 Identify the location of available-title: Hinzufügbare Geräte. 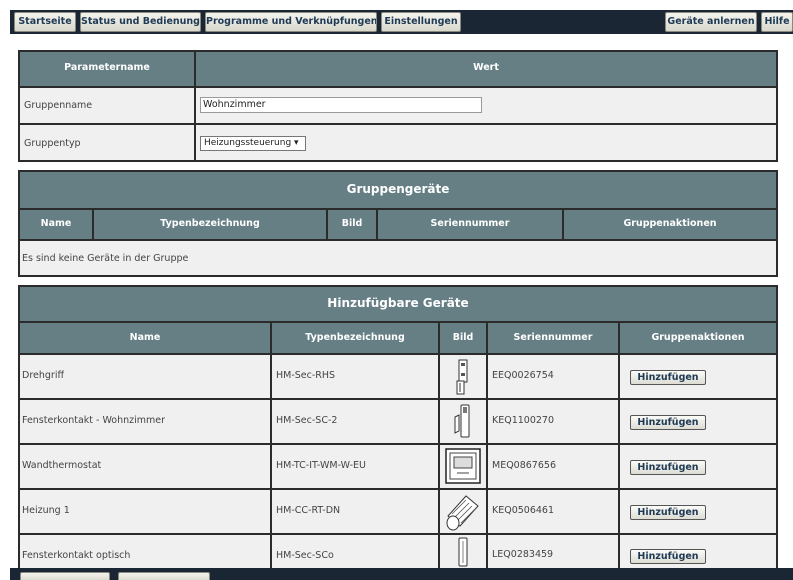
(398, 303).